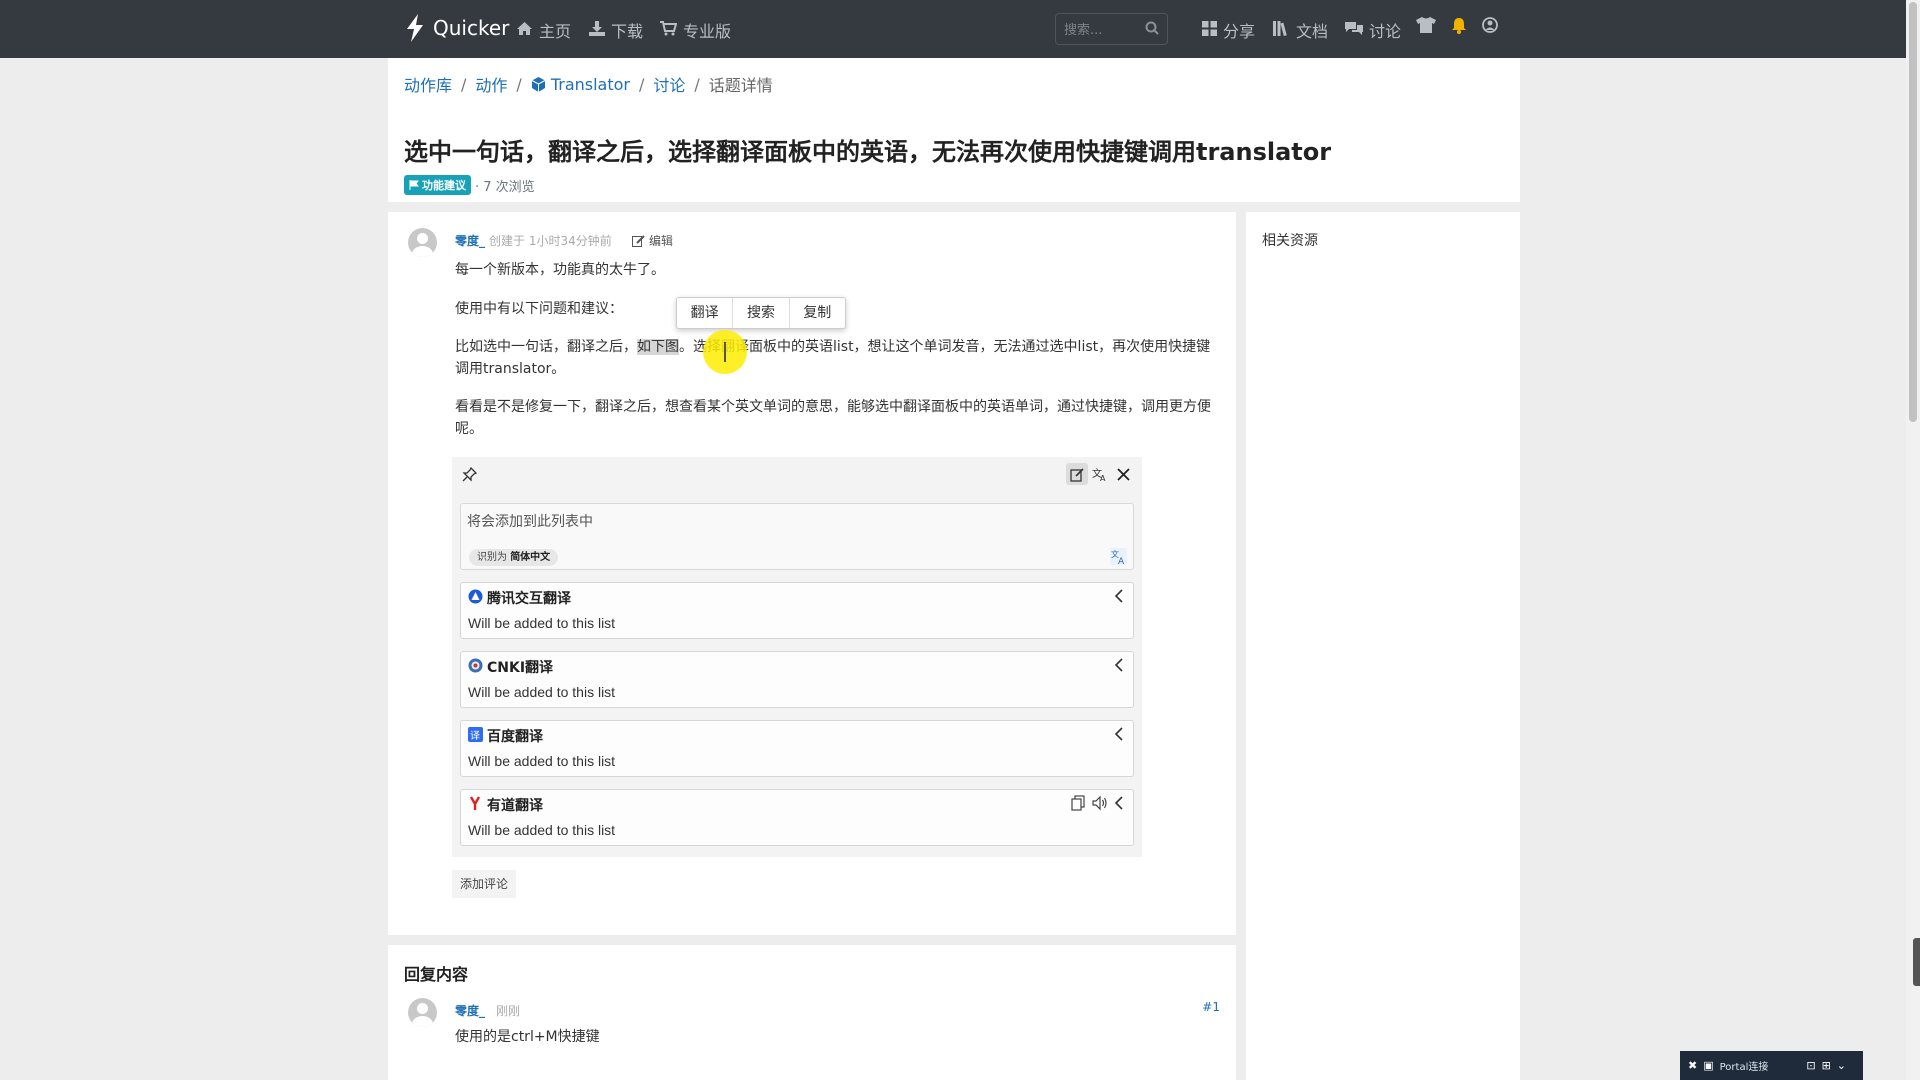 The height and width of the screenshot is (1080, 1920). I want to click on result-tencent: 腾讯交互翻译 Will be added to this list, so click(797, 610).